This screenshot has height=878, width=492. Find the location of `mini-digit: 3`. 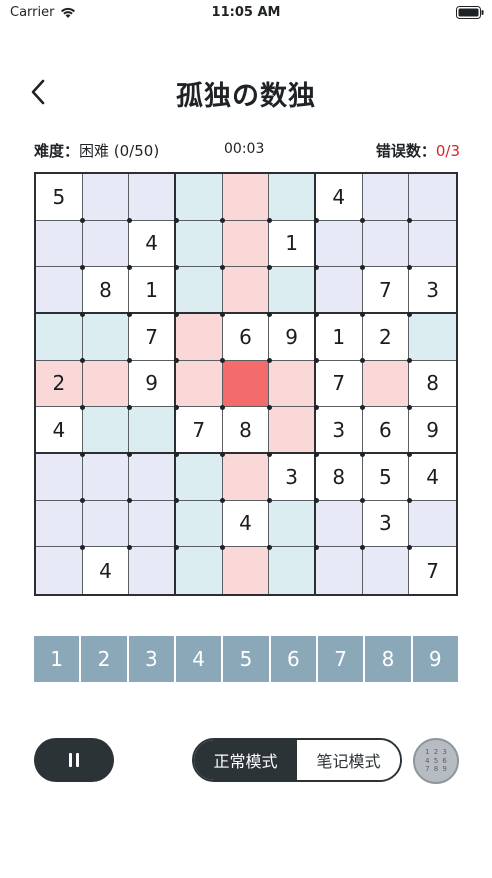

mini-digit: 3 is located at coordinates (444, 752).